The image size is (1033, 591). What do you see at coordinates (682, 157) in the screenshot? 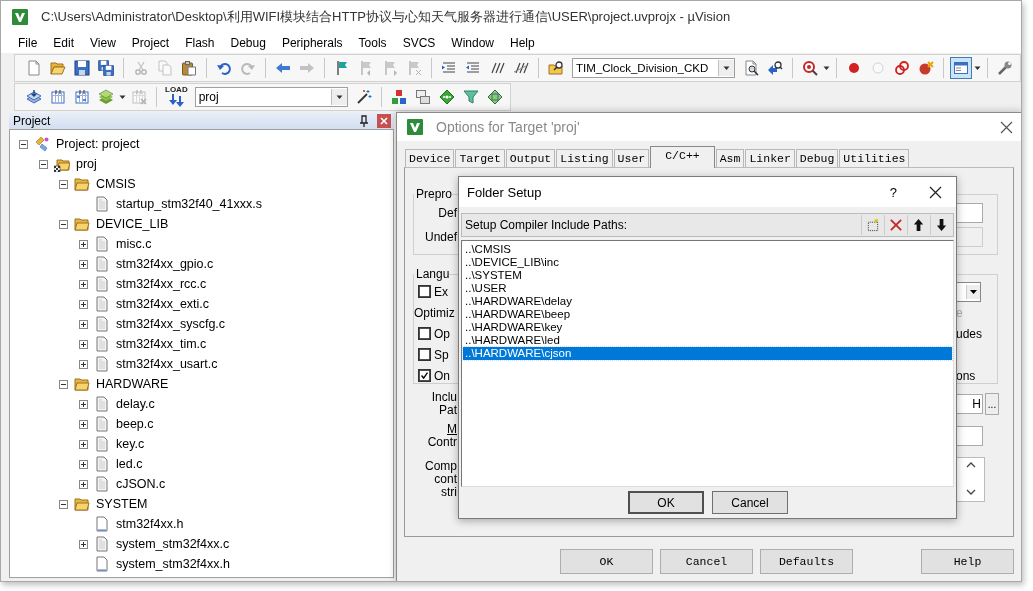
I see `tab: C/C++` at bounding box center [682, 157].